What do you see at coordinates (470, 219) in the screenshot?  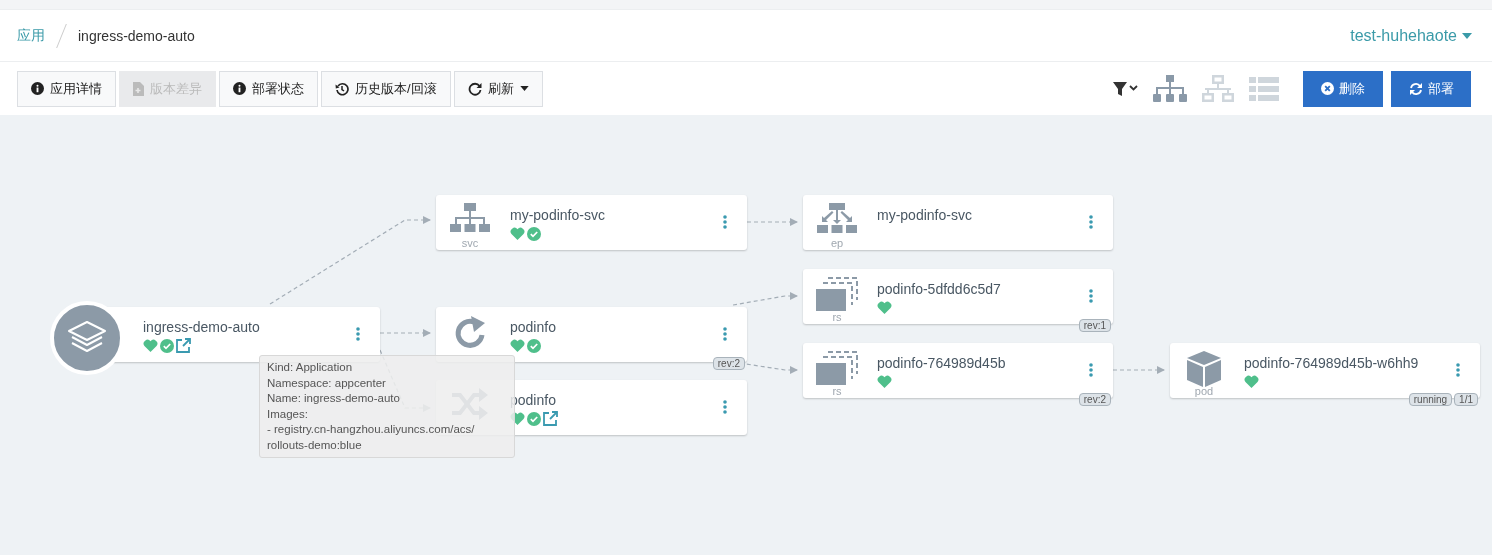 I see `hierarchy-icon` at bounding box center [470, 219].